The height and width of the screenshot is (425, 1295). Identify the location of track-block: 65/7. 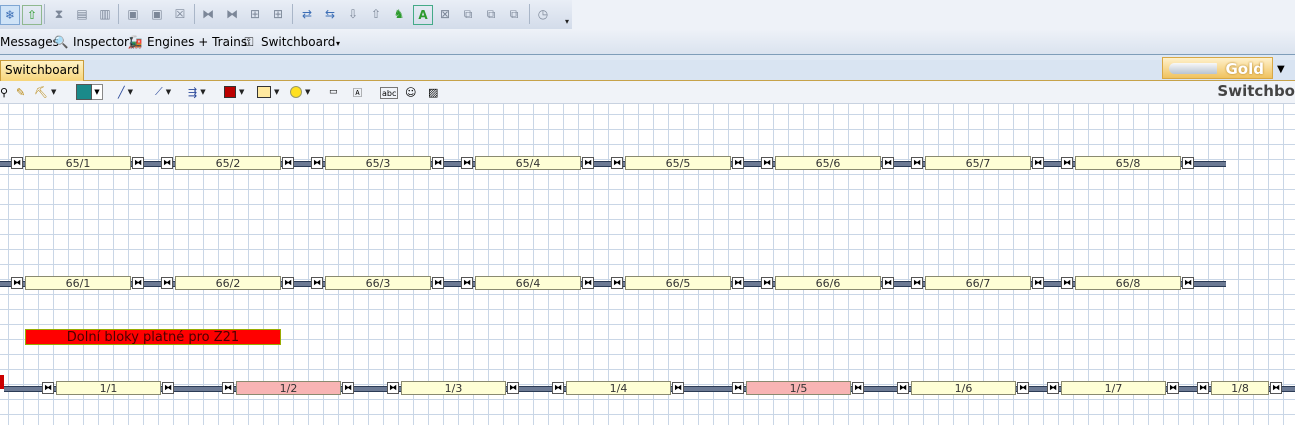
(978, 163).